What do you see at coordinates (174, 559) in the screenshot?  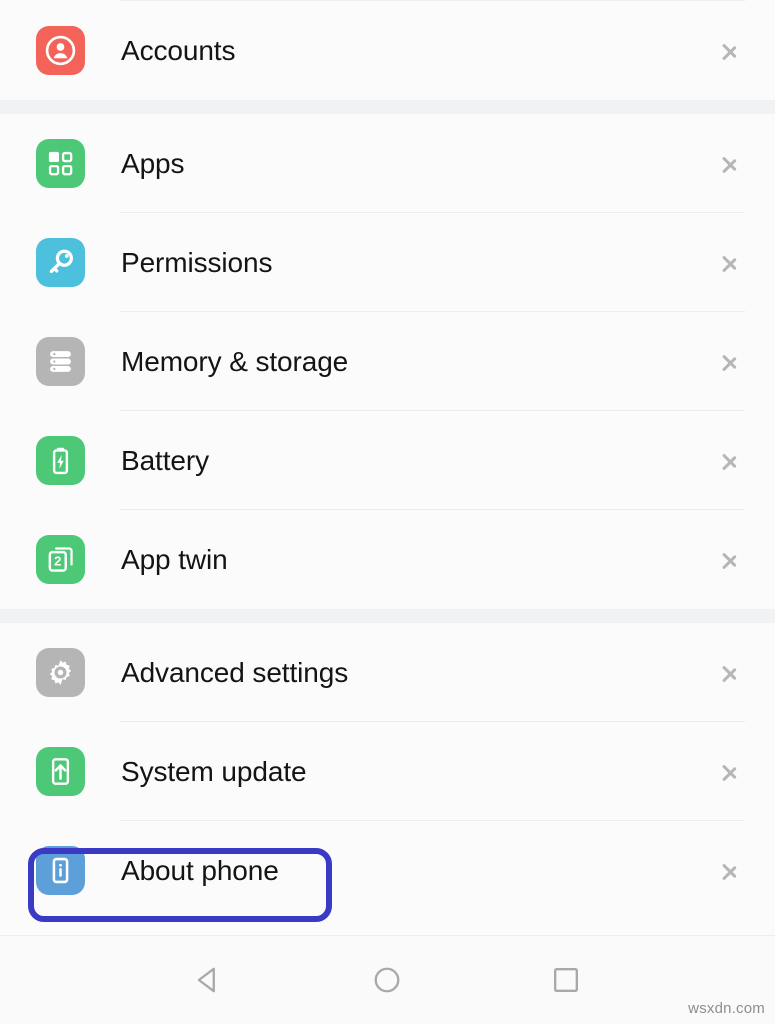 I see `settings-row-label: App twin` at bounding box center [174, 559].